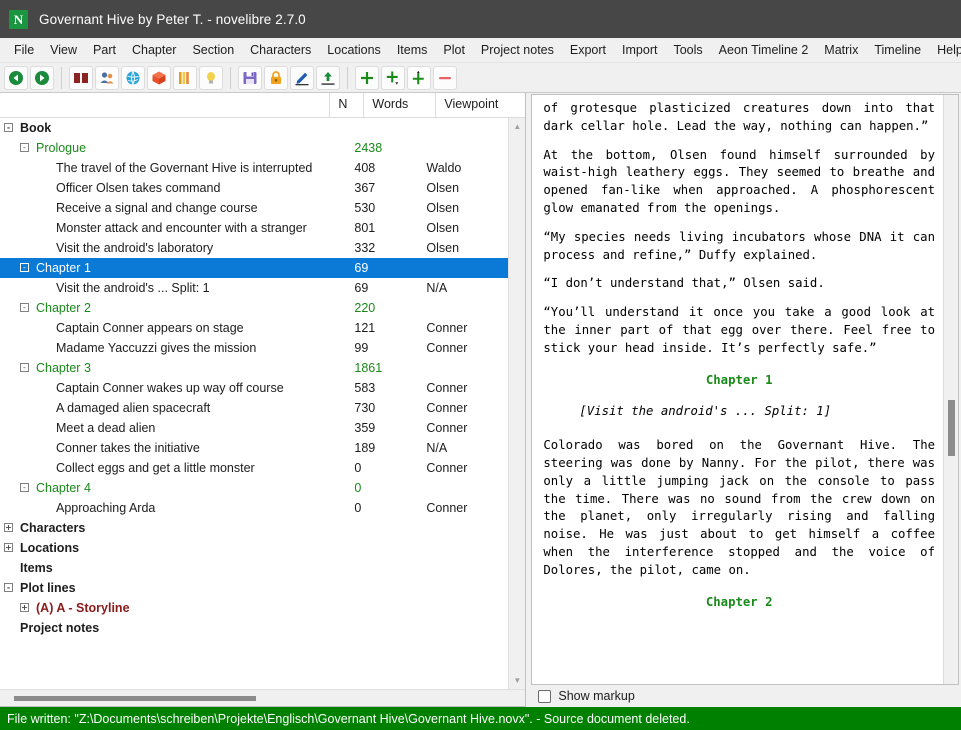  Describe the element at coordinates (841, 50) in the screenshot. I see `menu-matrix: Matrix` at that location.